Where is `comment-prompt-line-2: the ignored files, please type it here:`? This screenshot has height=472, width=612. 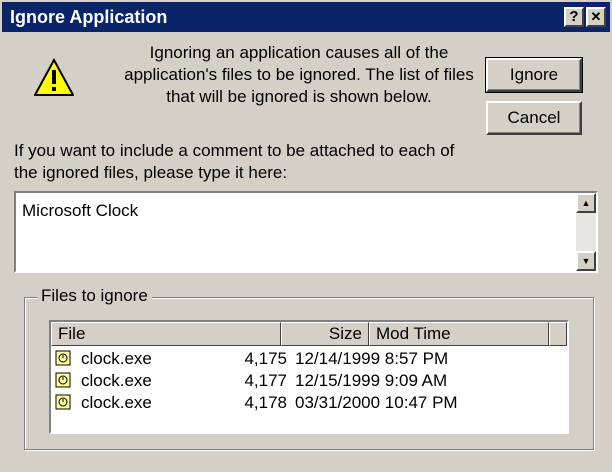 comment-prompt-line-2: the ignored files, please type it here: is located at coordinates (151, 172).